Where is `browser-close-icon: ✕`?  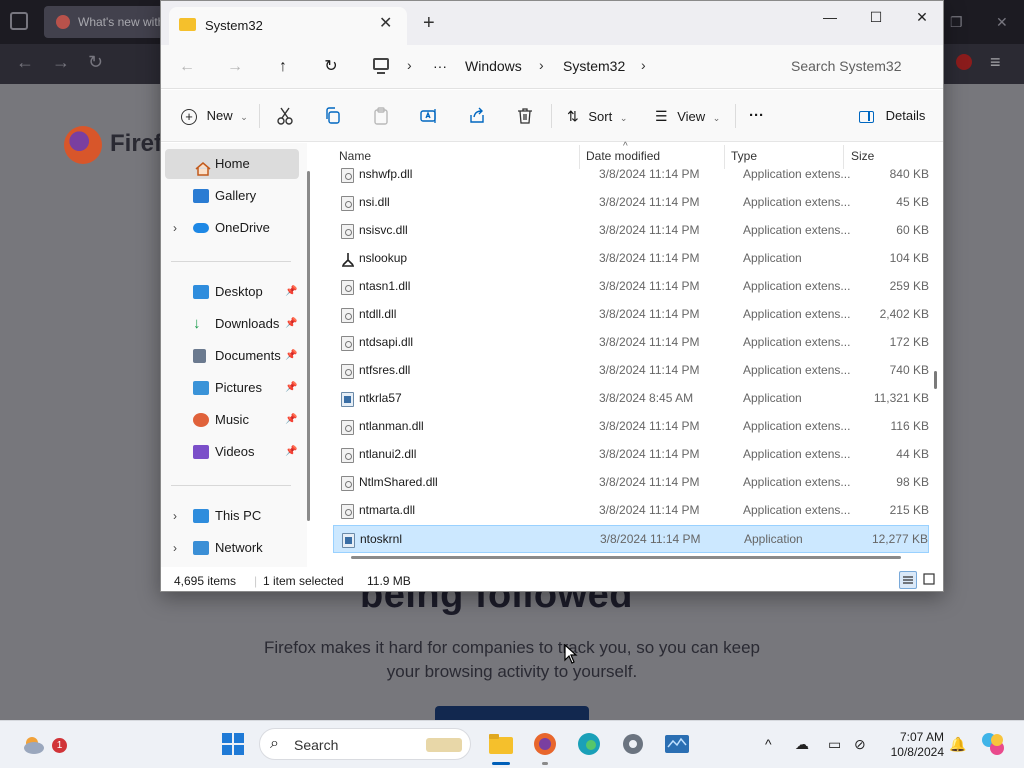
browser-close-icon: ✕ is located at coordinates (1002, 22).